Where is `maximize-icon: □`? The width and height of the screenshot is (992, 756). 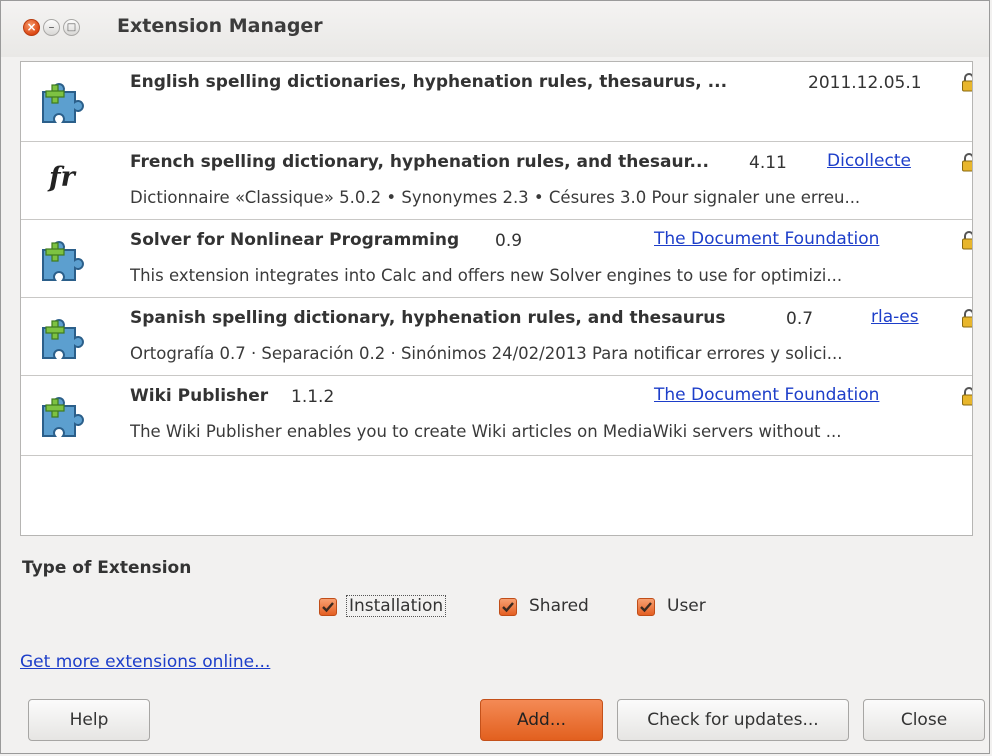 maximize-icon: □ is located at coordinates (71, 27).